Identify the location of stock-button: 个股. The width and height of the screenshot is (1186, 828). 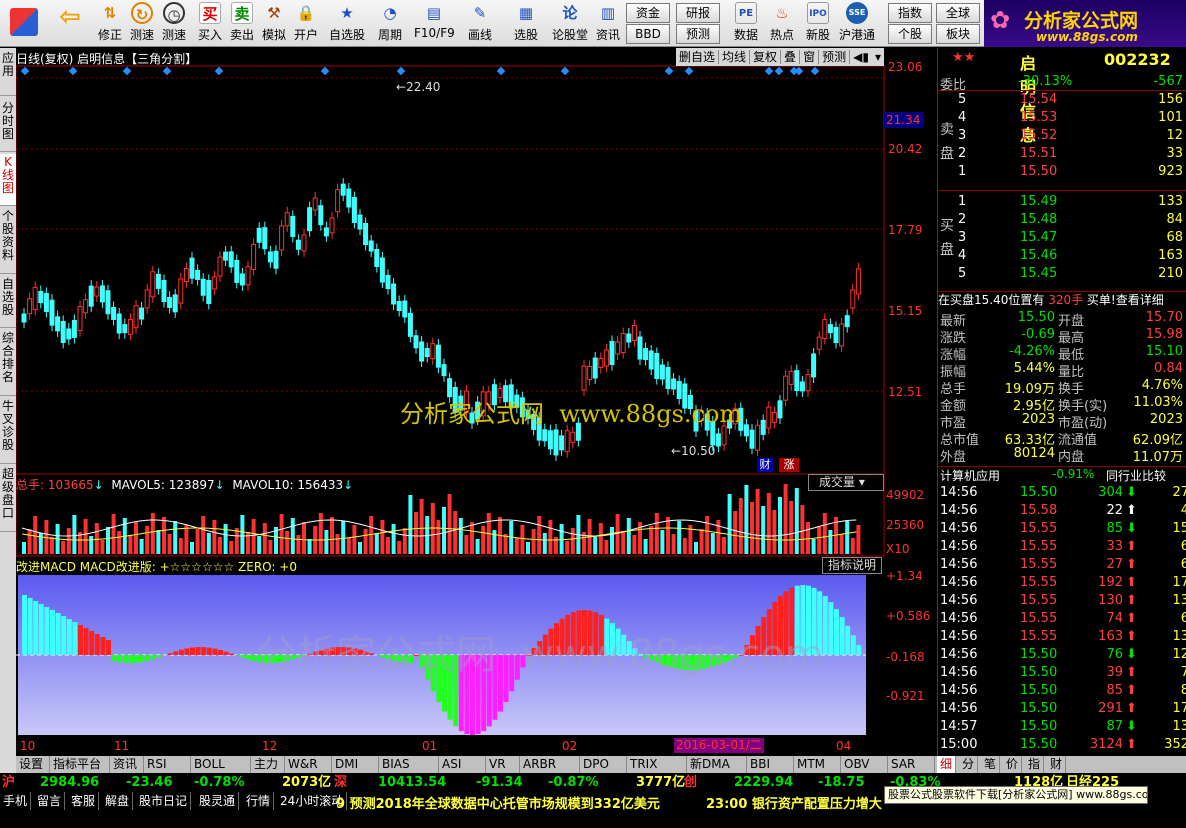
(910, 34).